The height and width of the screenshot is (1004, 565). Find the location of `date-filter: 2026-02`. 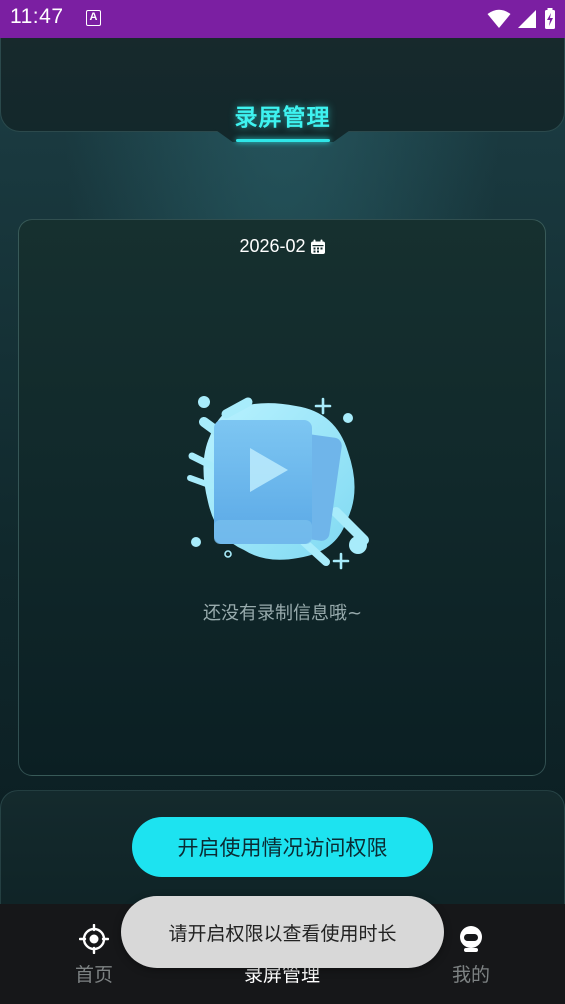

date-filter: 2026-02 is located at coordinates (282, 246).